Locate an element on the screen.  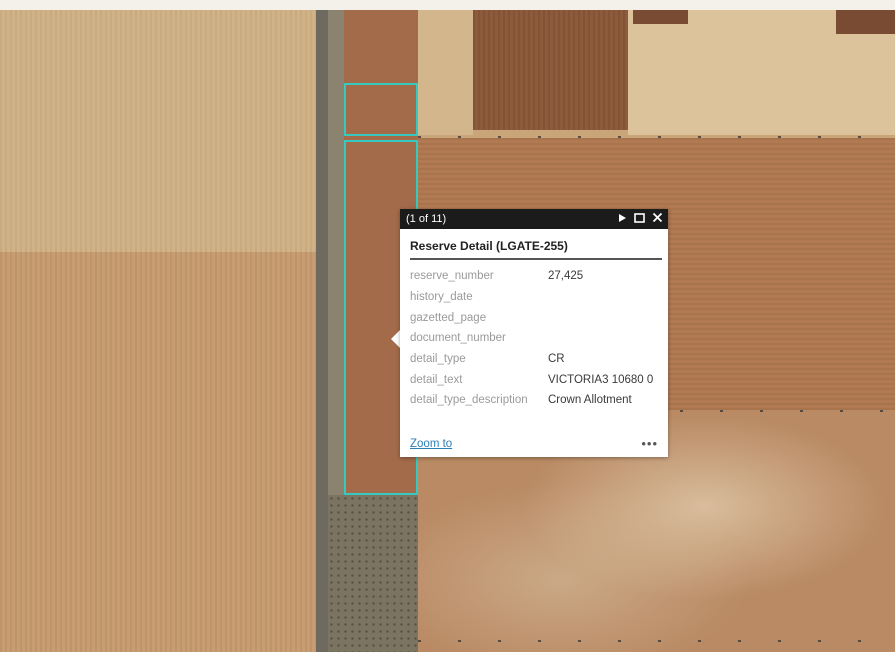
attribute-row: history_date is located at coordinates (531, 297).